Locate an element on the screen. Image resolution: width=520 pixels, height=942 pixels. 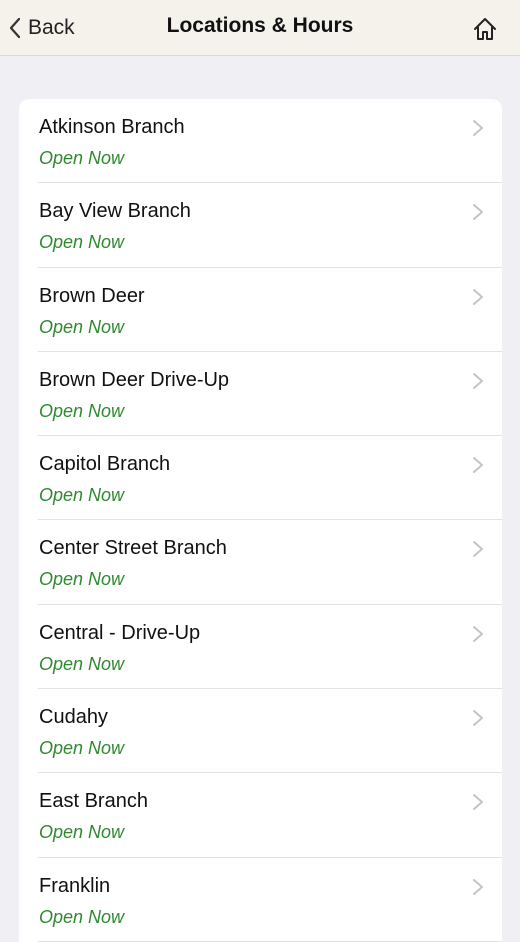
list-item: Brown Deer Drive-Up Open Now is located at coordinates (260, 394).